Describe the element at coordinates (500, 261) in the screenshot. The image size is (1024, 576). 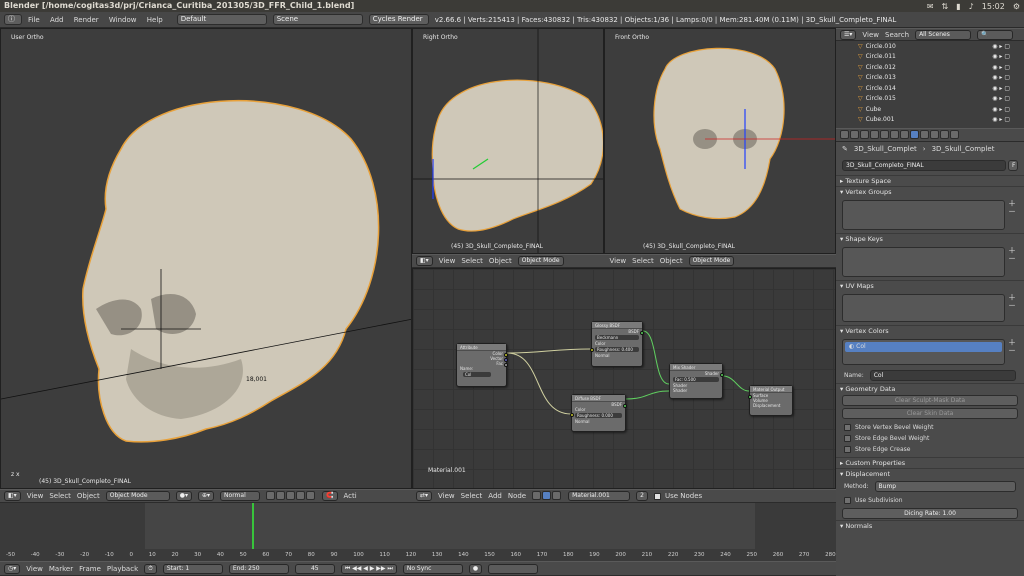
I see `view3d-menu-object: Object` at that location.